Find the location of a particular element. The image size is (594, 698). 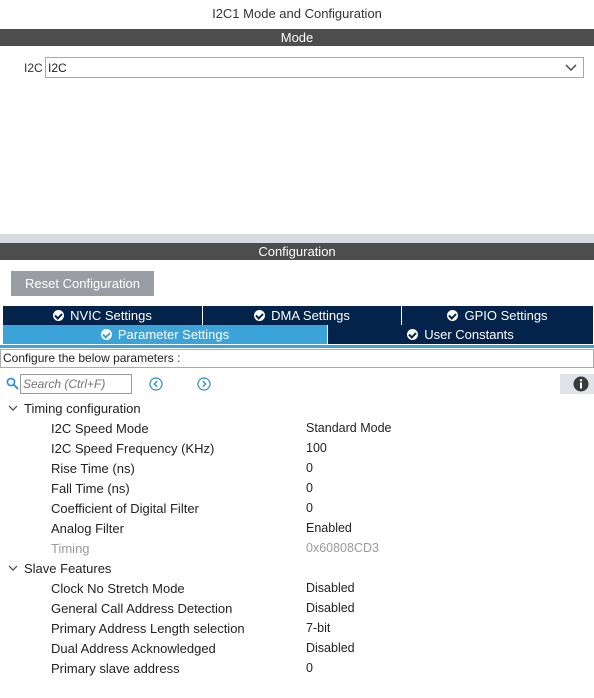

tab-gpio-settings: GPIO Settings is located at coordinates (498, 315).